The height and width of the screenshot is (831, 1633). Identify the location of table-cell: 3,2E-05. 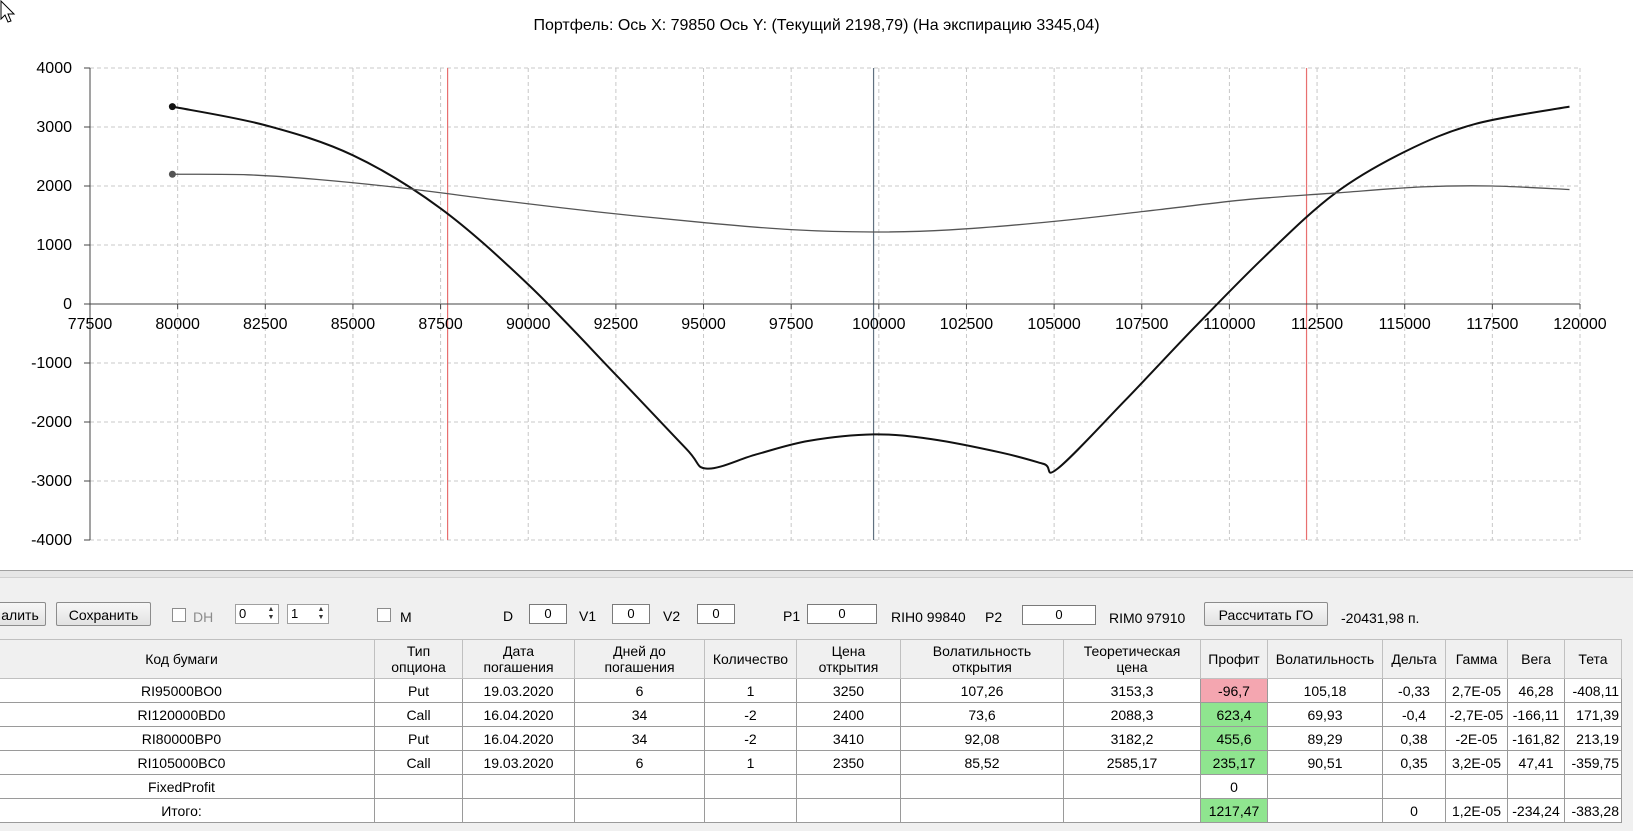
(1476, 762).